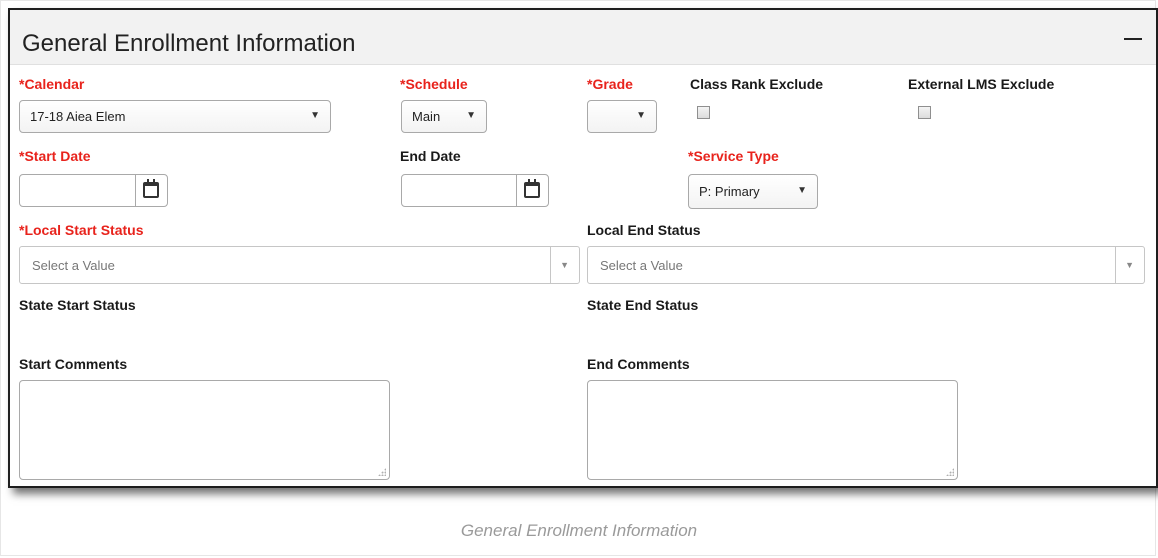 The height and width of the screenshot is (558, 1158). I want to click on local-end-status-placeholder: Select a Value, so click(641, 265).